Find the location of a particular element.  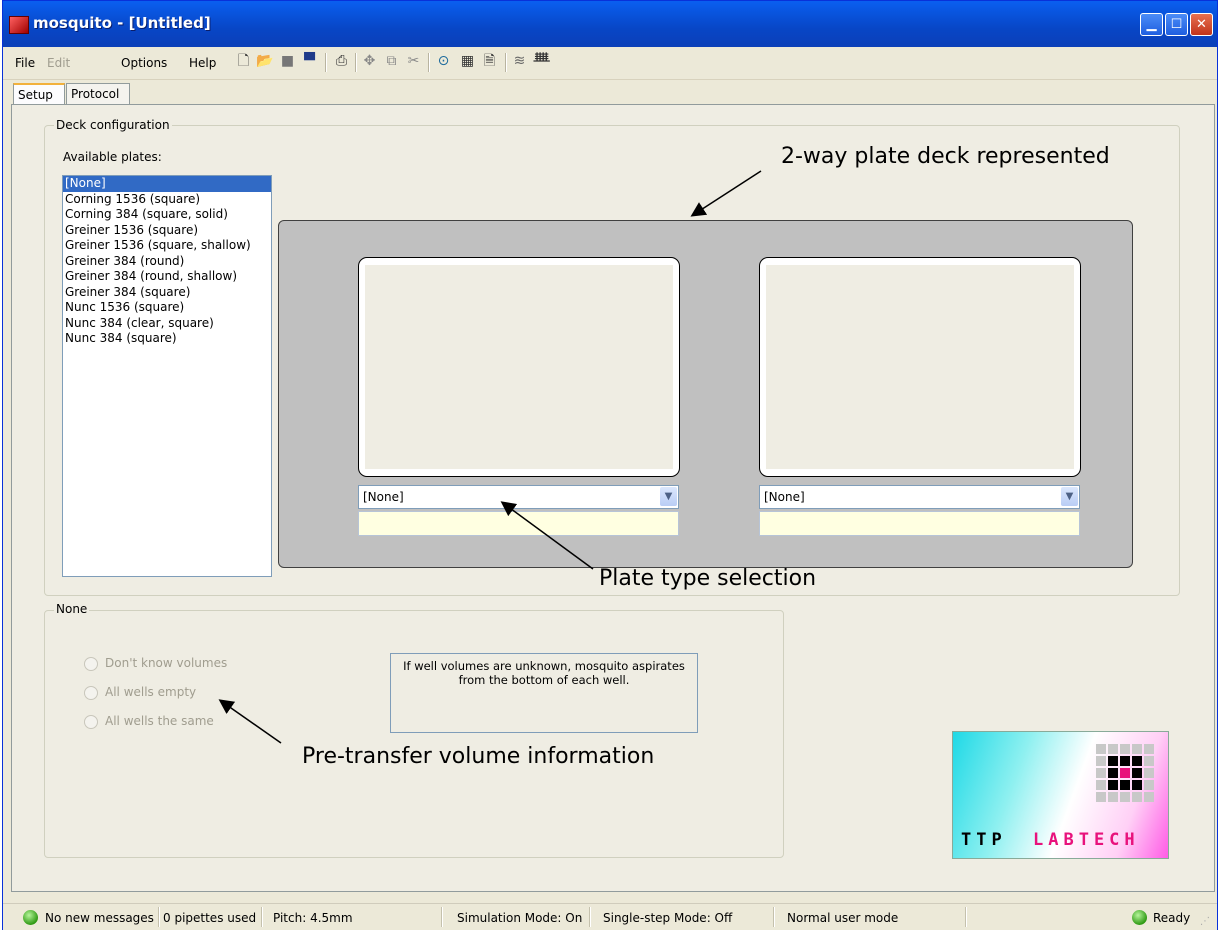

status-ready: Ready is located at coordinates (1172, 918).